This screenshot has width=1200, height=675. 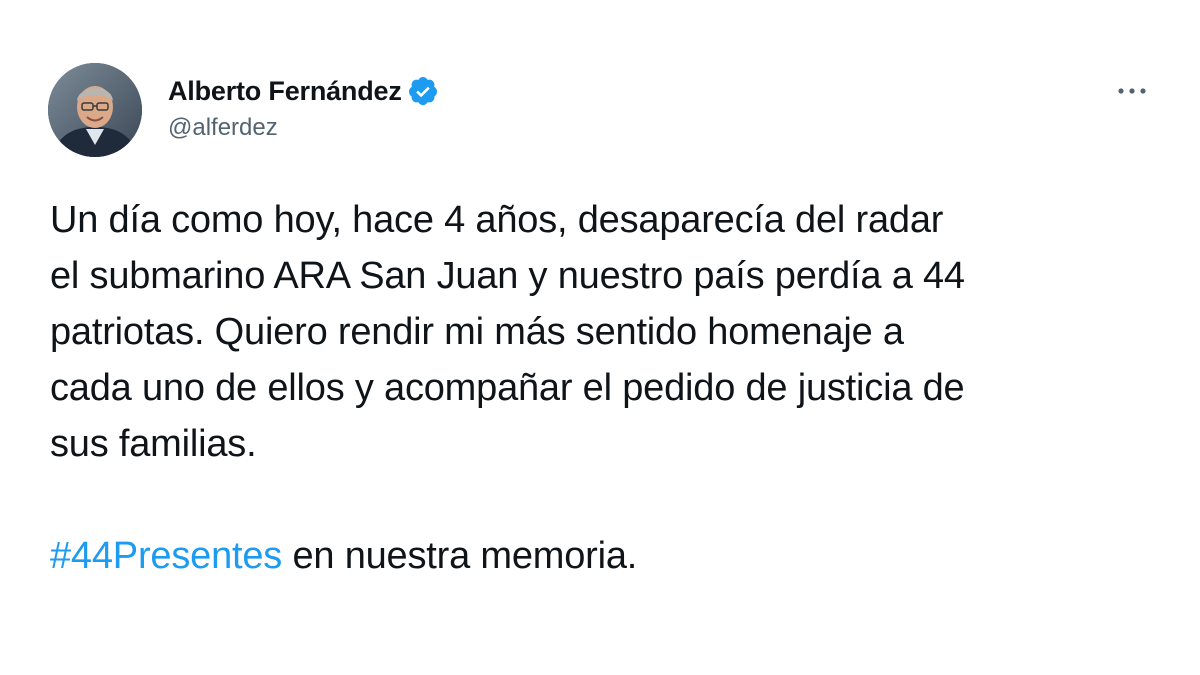 What do you see at coordinates (285, 91) in the screenshot?
I see `display-name: Alberto Fernández` at bounding box center [285, 91].